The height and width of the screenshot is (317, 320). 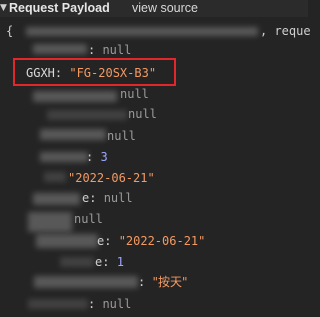 I want to click on redacted-text, so click(x=142, y=31).